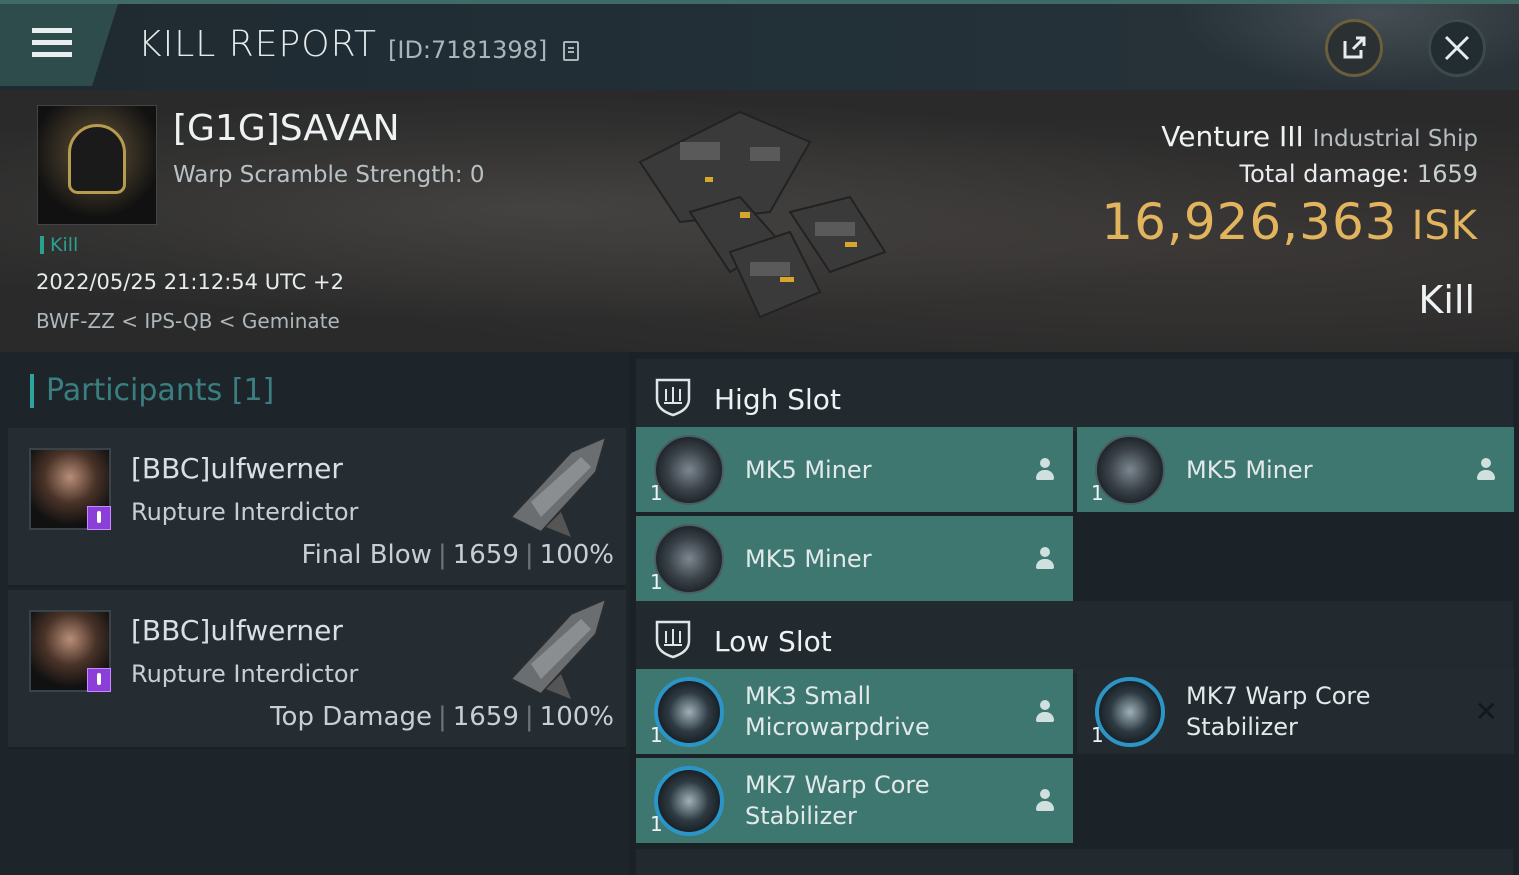  What do you see at coordinates (1232, 136) in the screenshot?
I see `ship-name: Venture III` at bounding box center [1232, 136].